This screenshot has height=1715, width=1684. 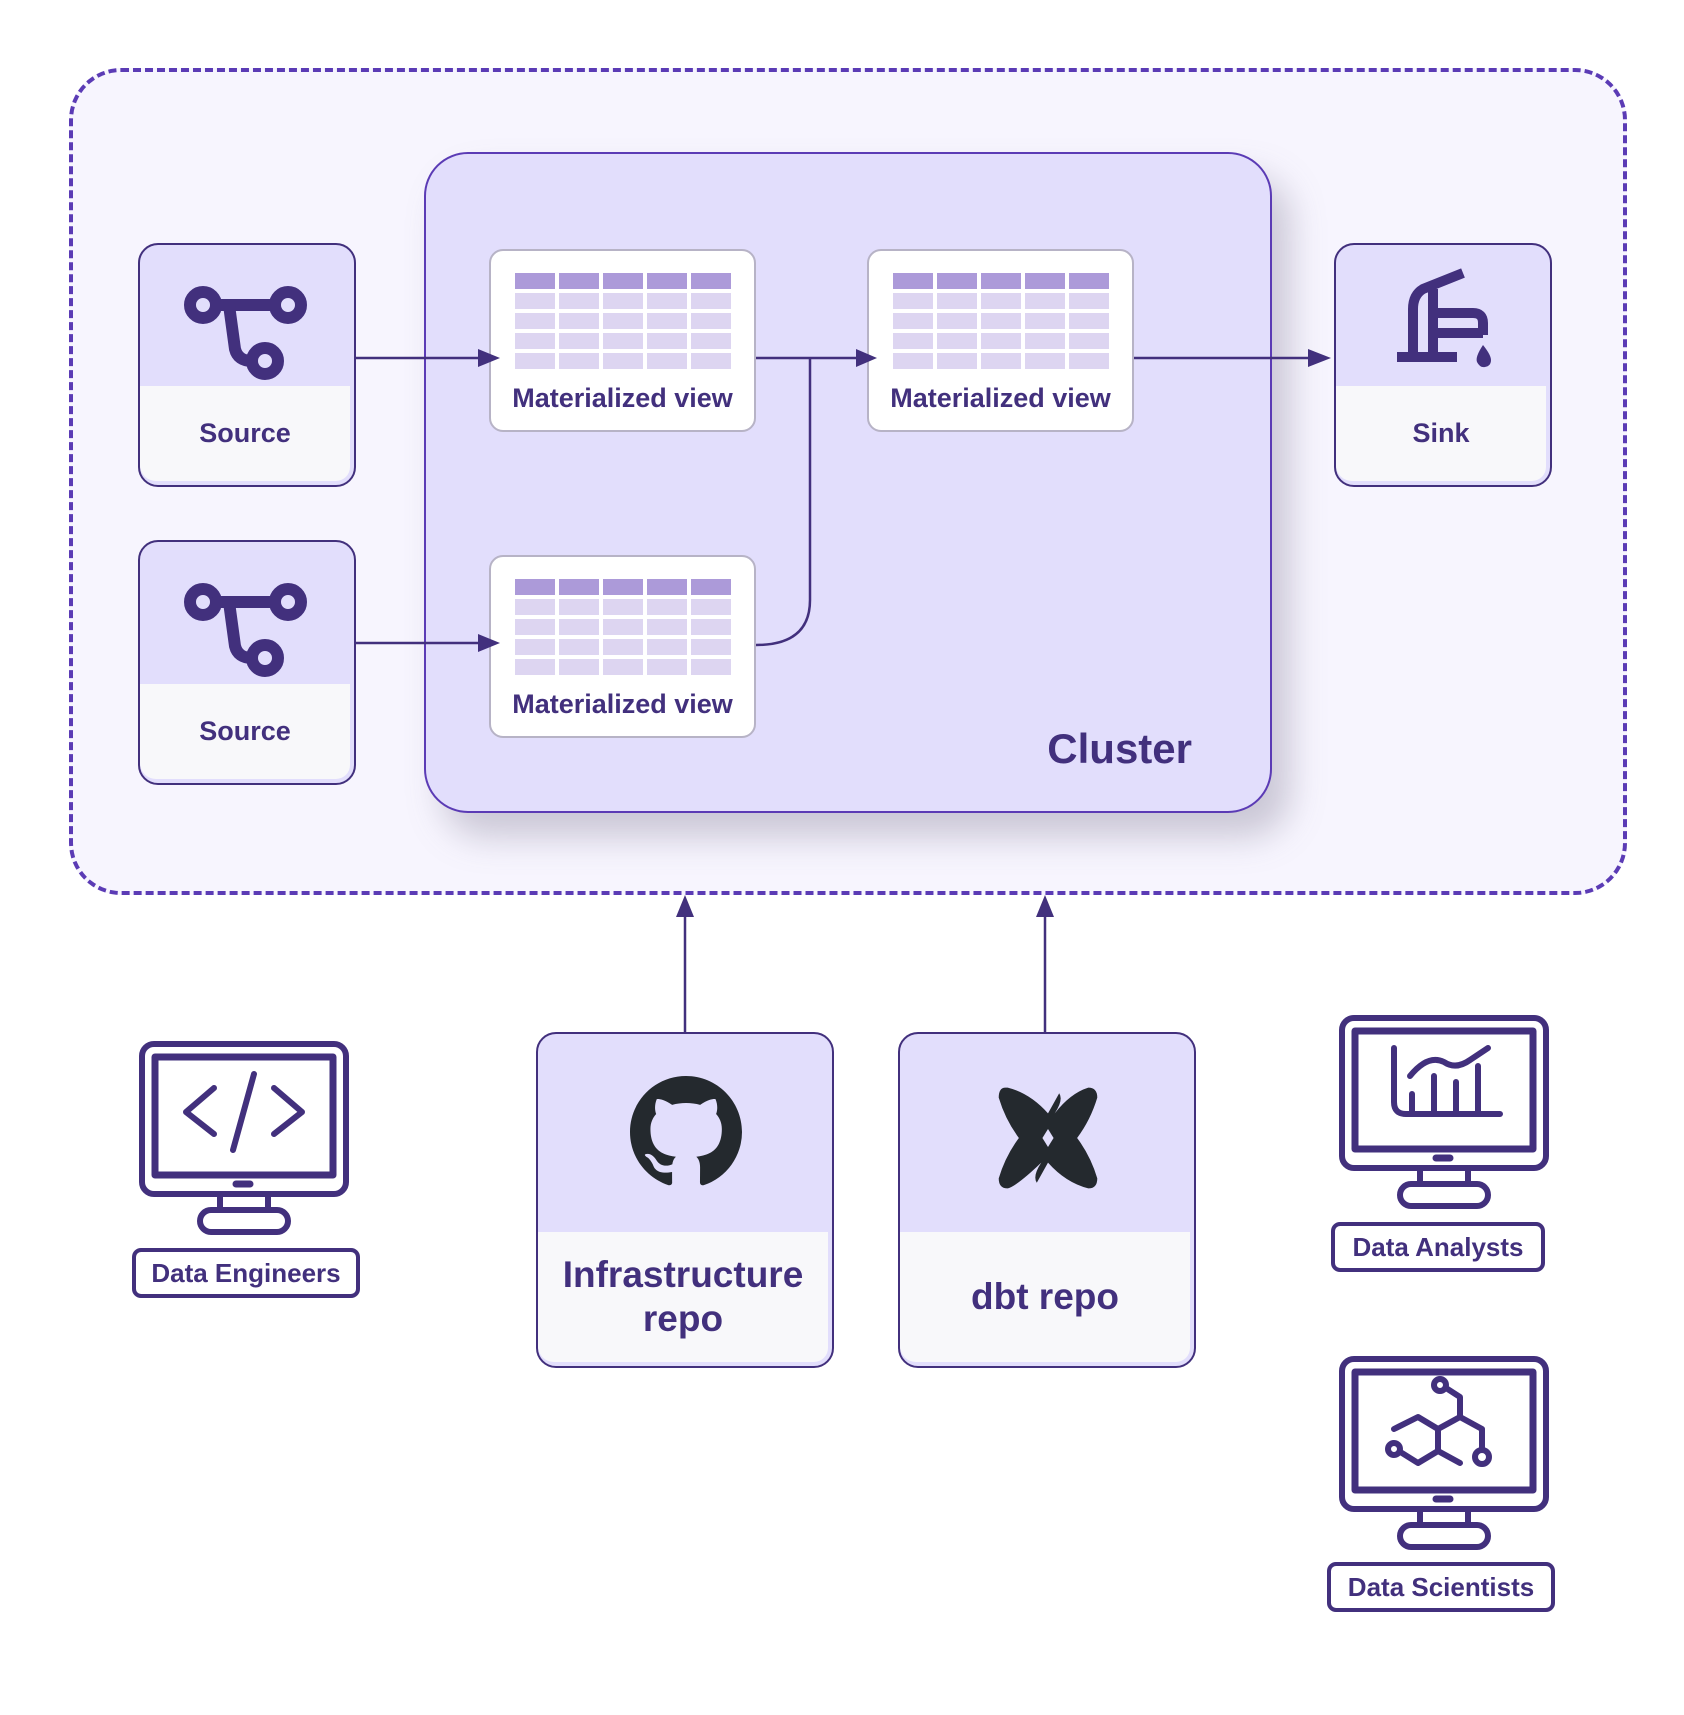 I want to click on infrastructure-repo-label-line1: Infrastructure, so click(x=683, y=1274).